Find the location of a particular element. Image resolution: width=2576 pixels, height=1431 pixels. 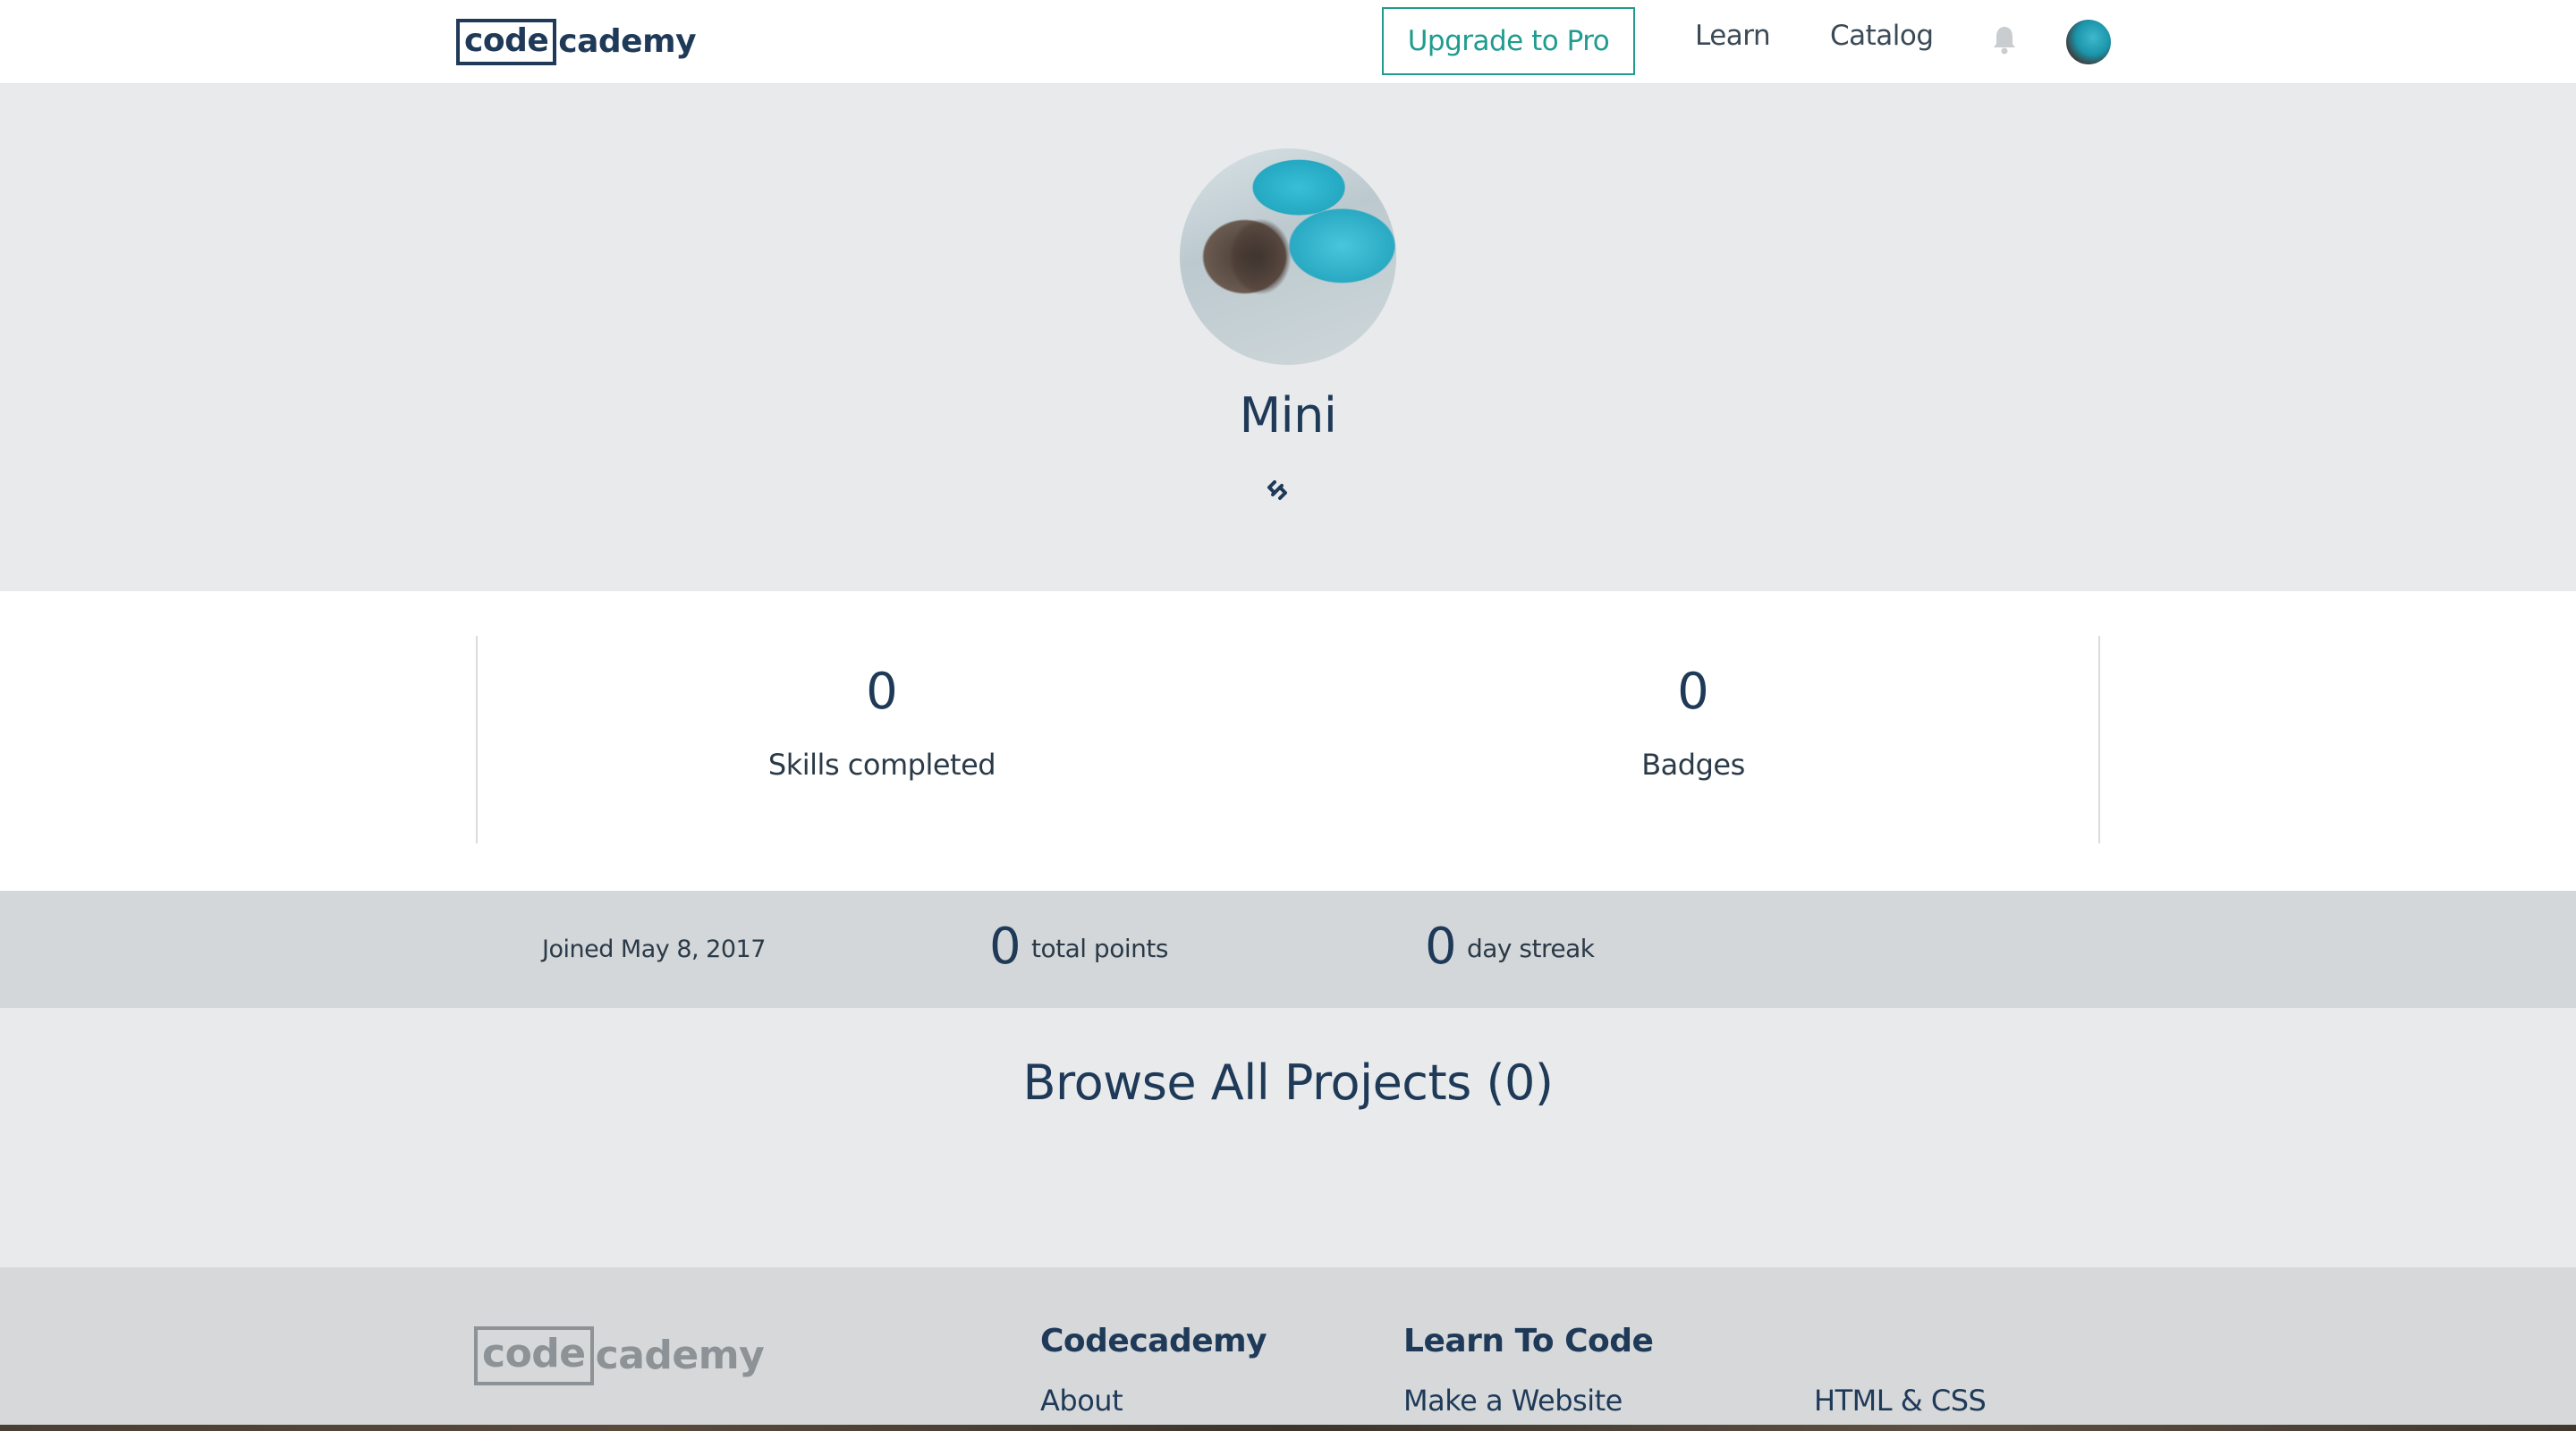

footer-link-html-css: HTML & CSS is located at coordinates (1900, 1401).